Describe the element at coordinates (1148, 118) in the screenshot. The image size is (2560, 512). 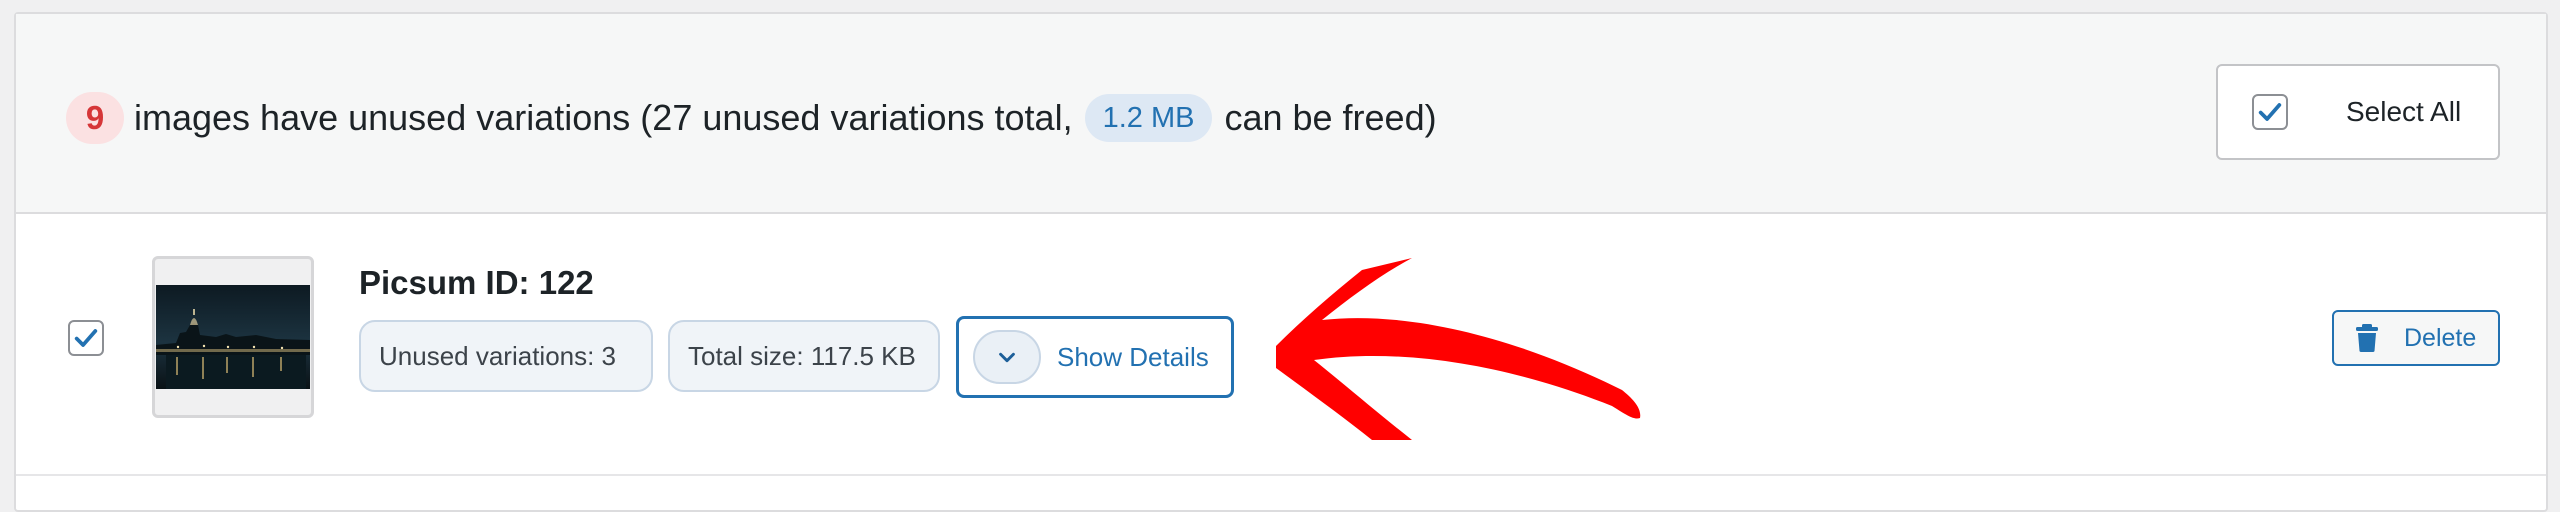
I see `freed-size-badge: 1.2 MB` at that location.